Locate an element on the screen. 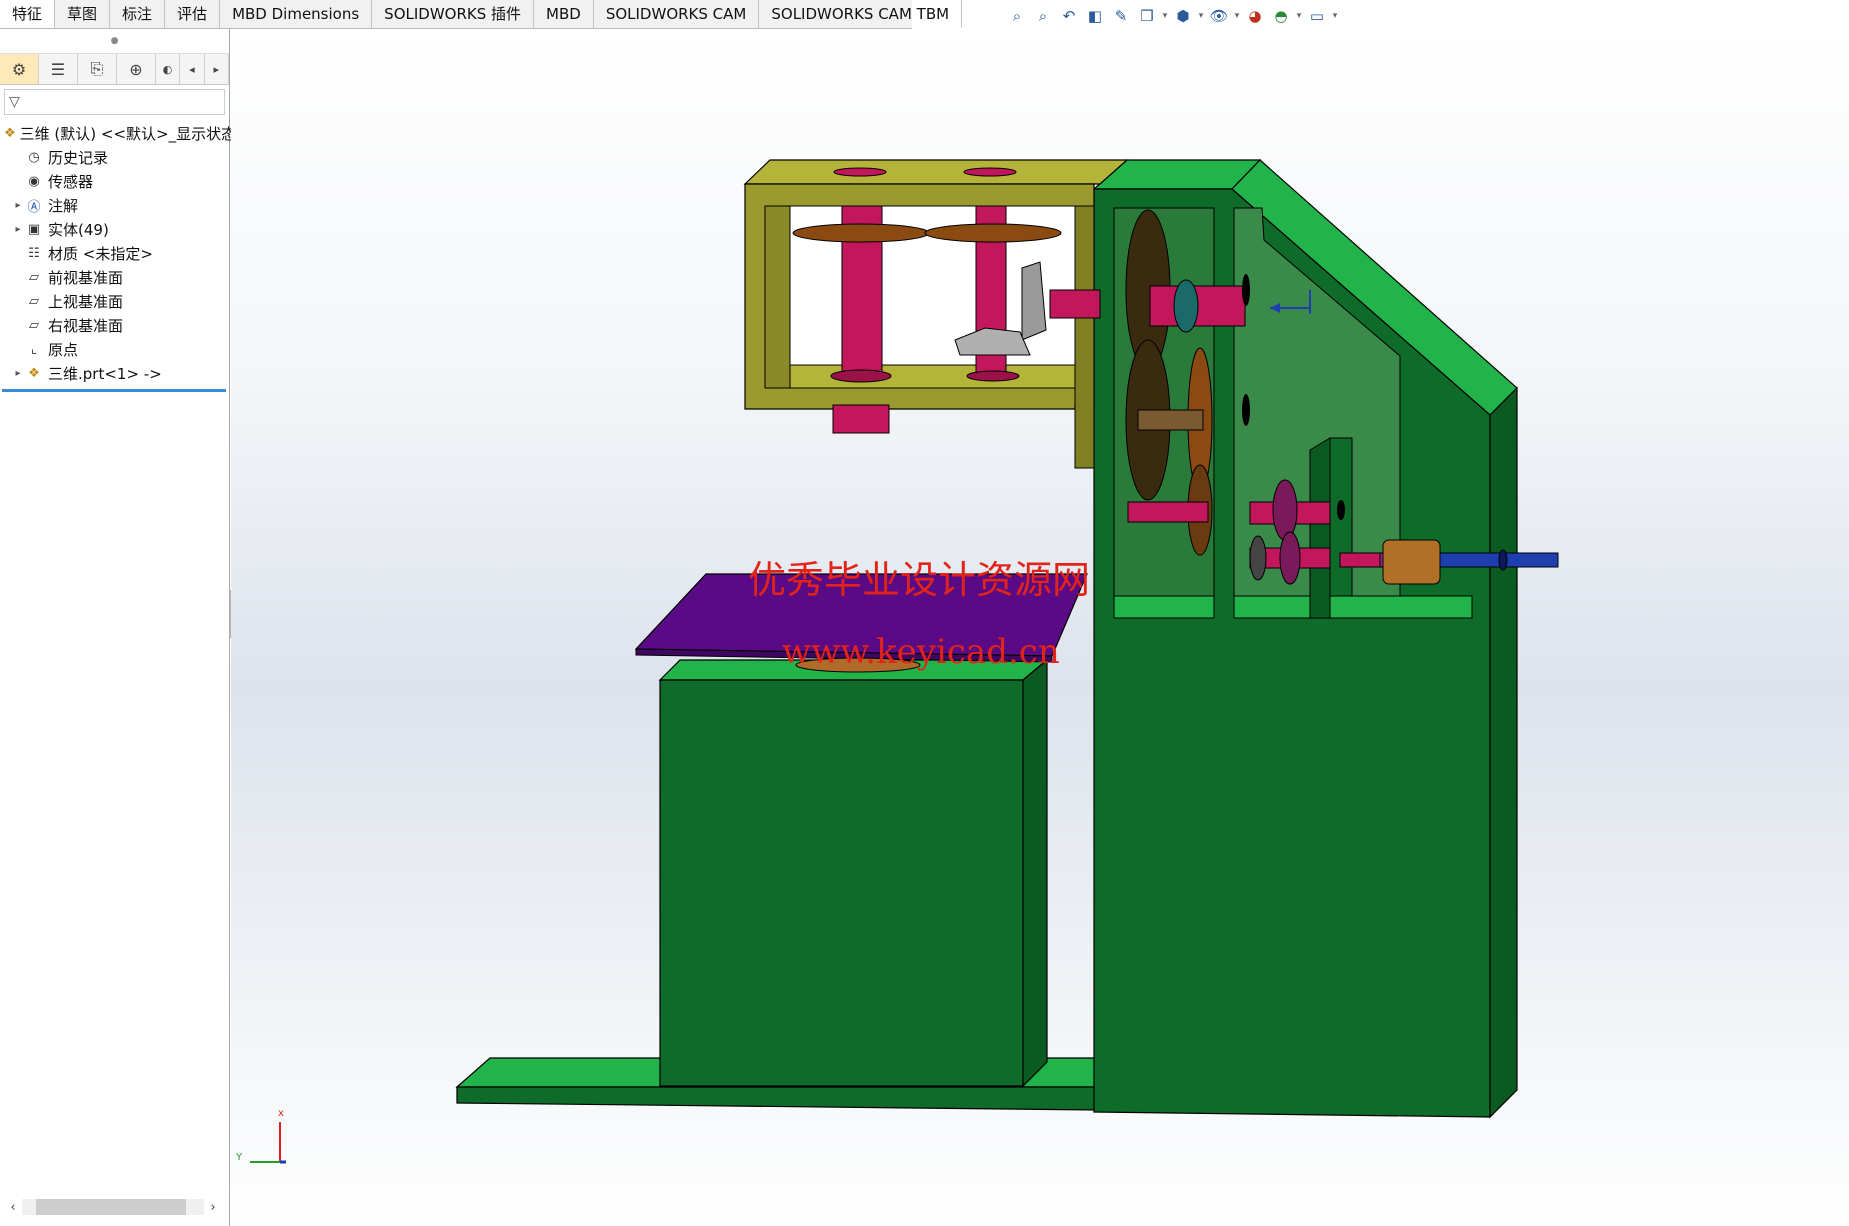 This screenshot has width=1849, height=1226. tree-item-right-plane: ▱ 右视基准面 is located at coordinates (114, 325).